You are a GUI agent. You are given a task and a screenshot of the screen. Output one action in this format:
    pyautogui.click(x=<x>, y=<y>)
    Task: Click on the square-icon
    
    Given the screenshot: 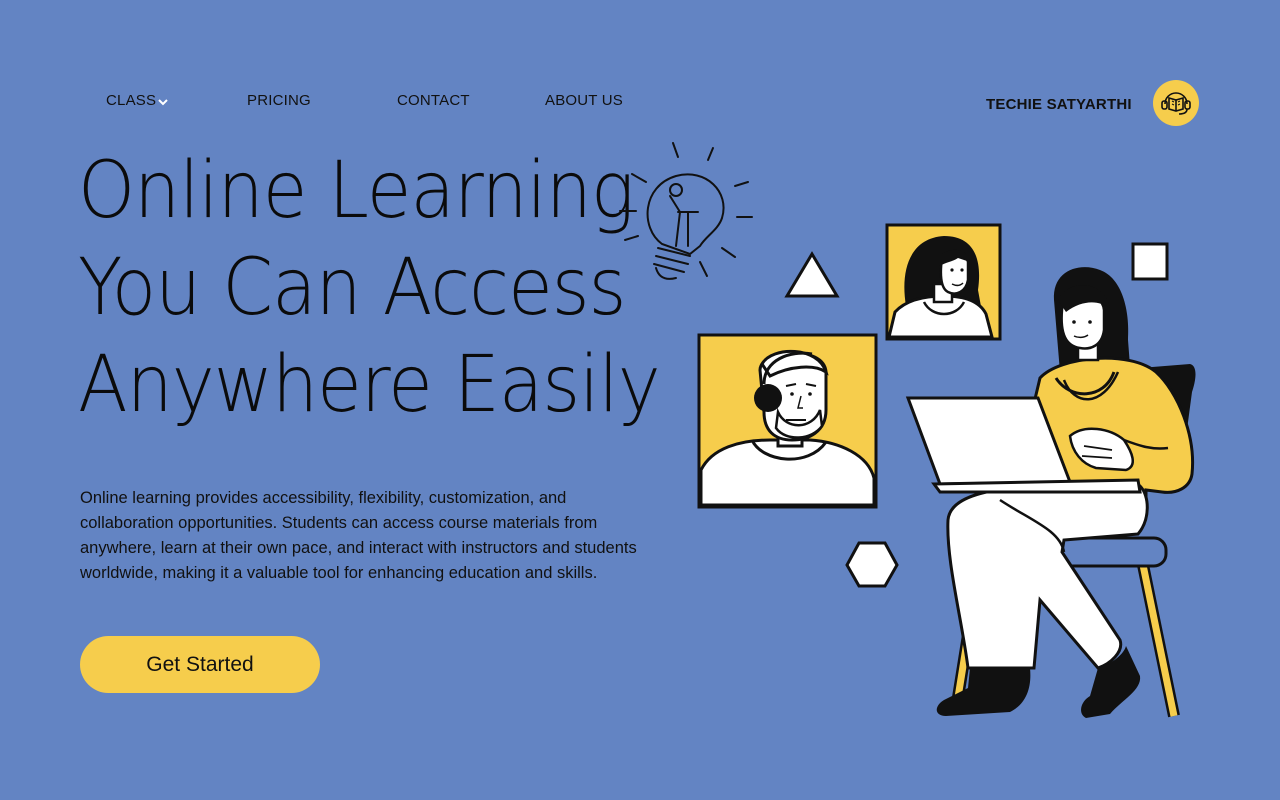 What is the action you would take?
    pyautogui.click(x=1150, y=261)
    